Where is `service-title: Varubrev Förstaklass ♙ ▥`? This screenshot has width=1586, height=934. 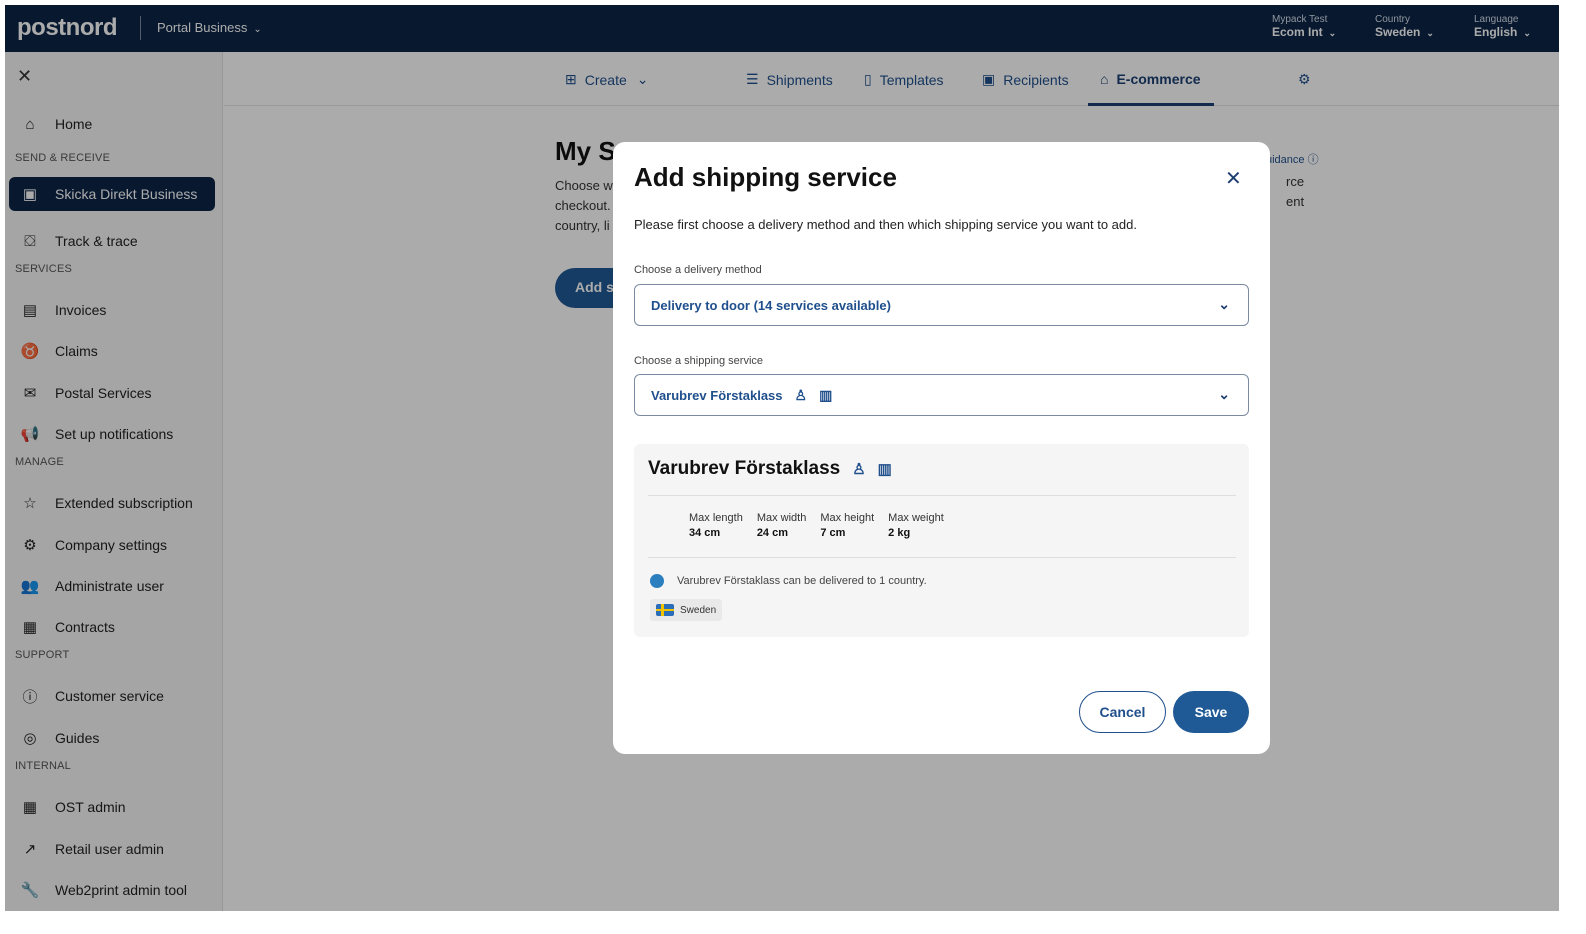
service-title: Varubrev Förstaklass ♙ ▥ is located at coordinates (770, 469).